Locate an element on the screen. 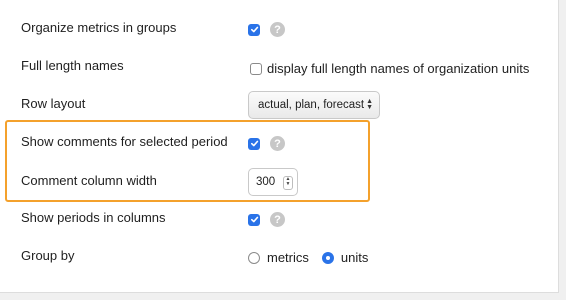 Image resolution: width=566 pixels, height=300 pixels. row-layout-value: actual, plan, forecast is located at coordinates (311, 105).